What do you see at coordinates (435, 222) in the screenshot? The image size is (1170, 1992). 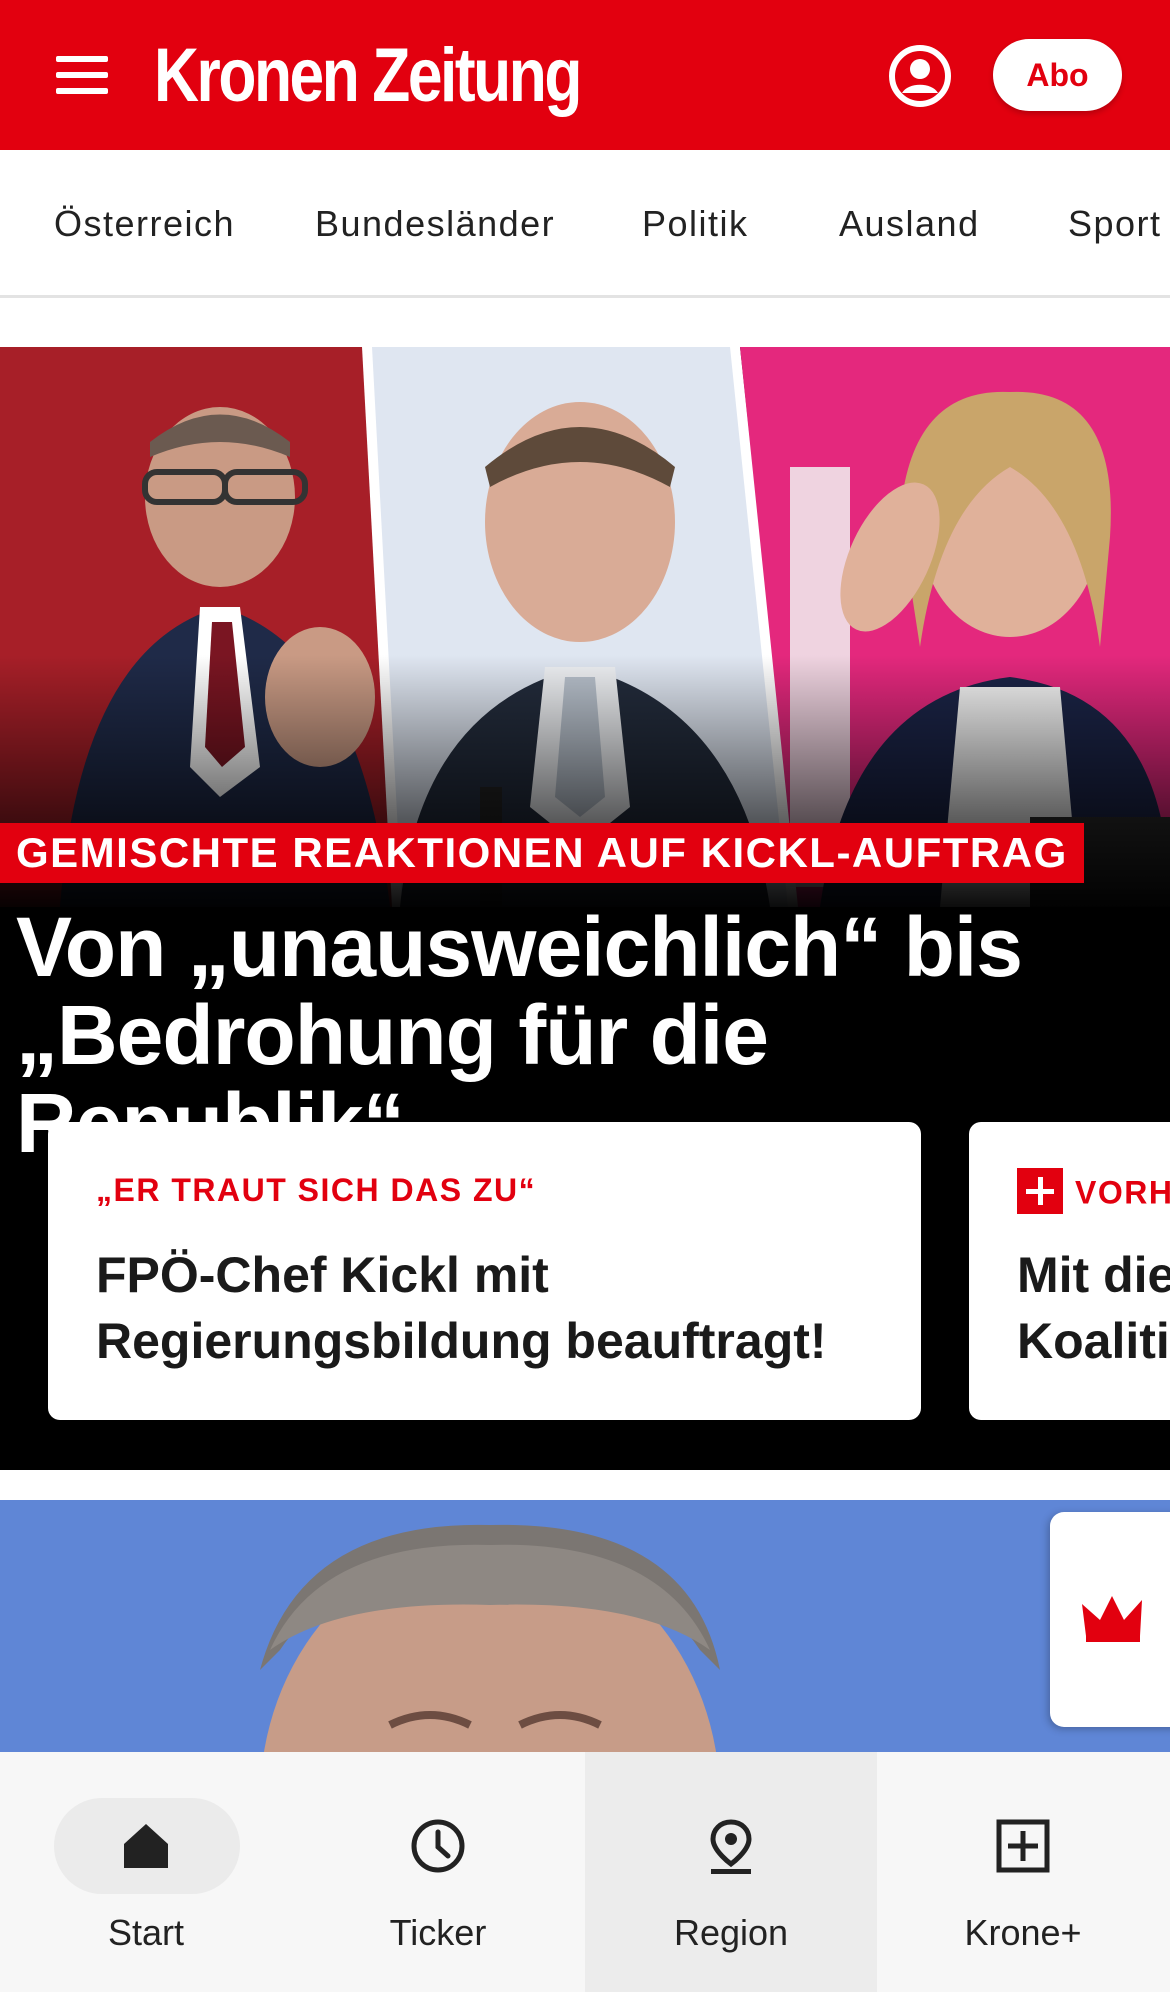 I see `nav-item-bundeslaender: Bundesländer` at bounding box center [435, 222].